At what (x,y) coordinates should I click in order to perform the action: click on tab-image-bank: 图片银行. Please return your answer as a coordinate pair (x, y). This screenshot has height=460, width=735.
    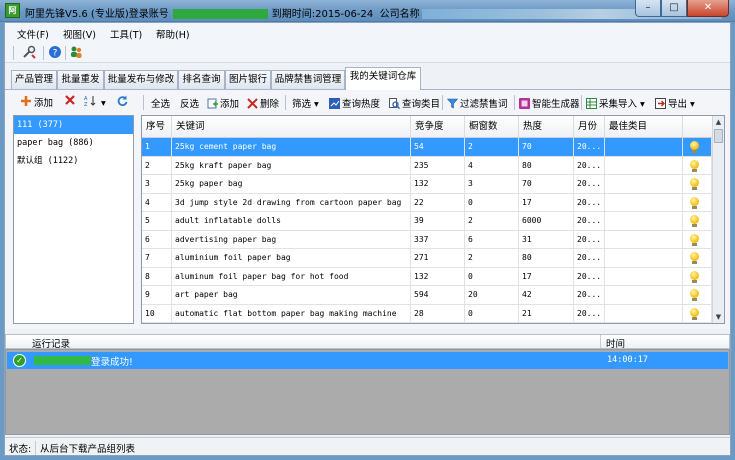
    Looking at the image, I should click on (248, 79).